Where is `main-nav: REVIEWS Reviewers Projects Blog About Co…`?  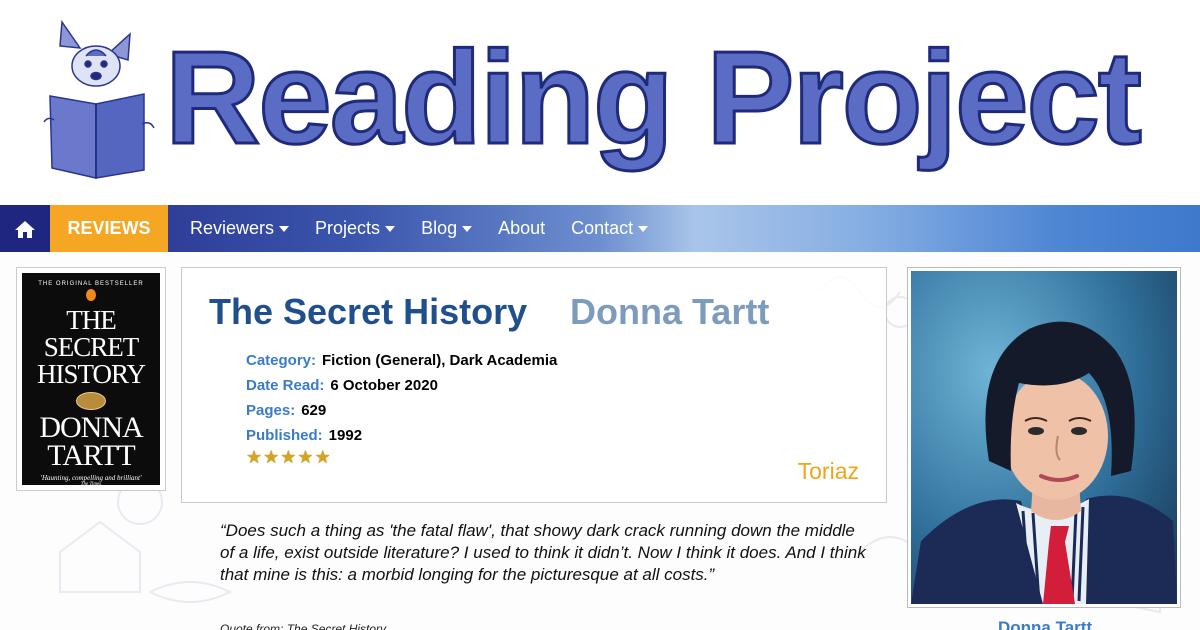 main-nav: REVIEWS Reviewers Projects Blog About Co… is located at coordinates (600, 228).